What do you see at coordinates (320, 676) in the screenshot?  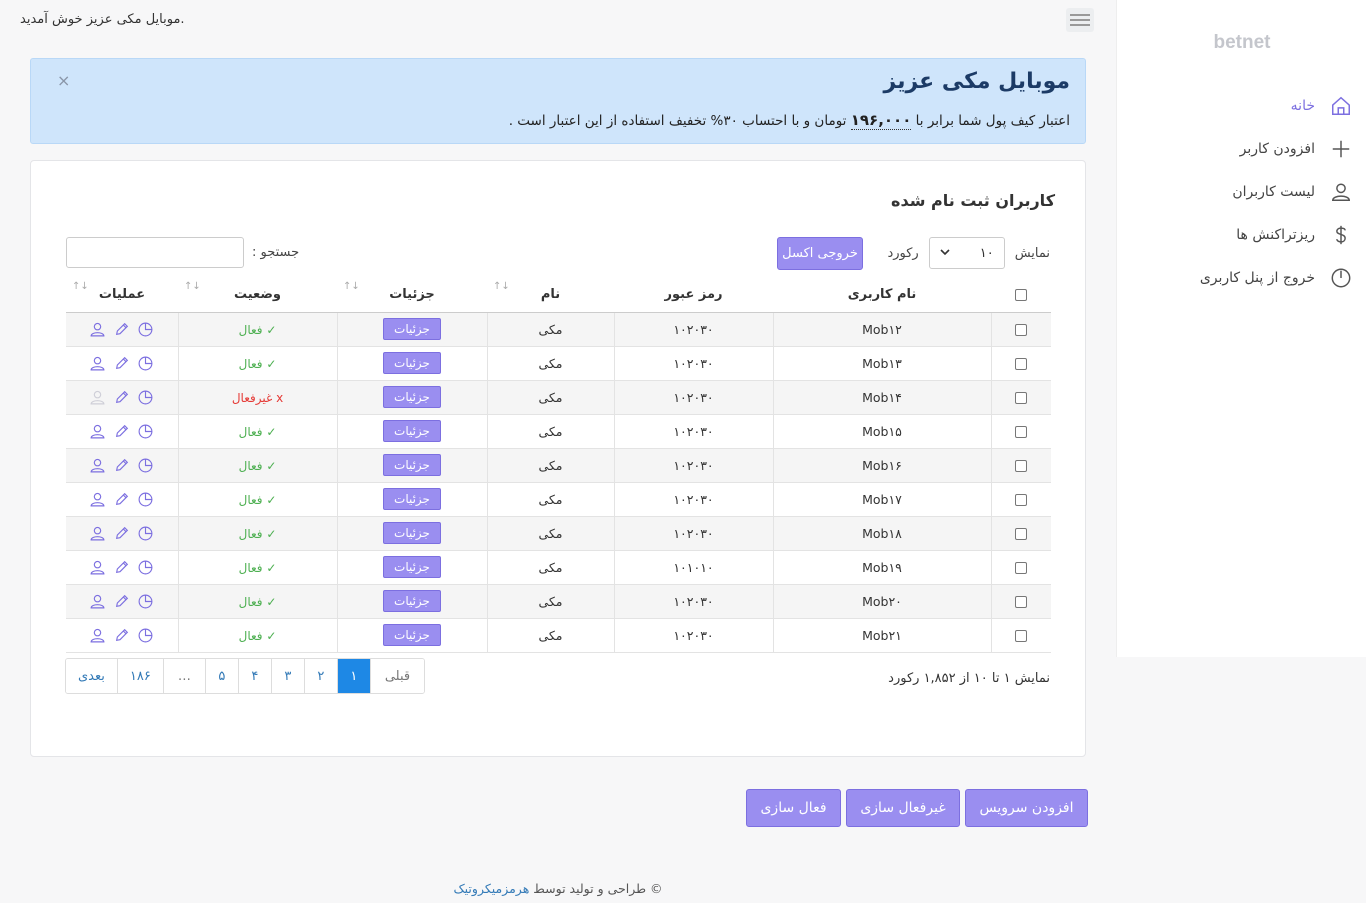 I see `page-button: ۲` at bounding box center [320, 676].